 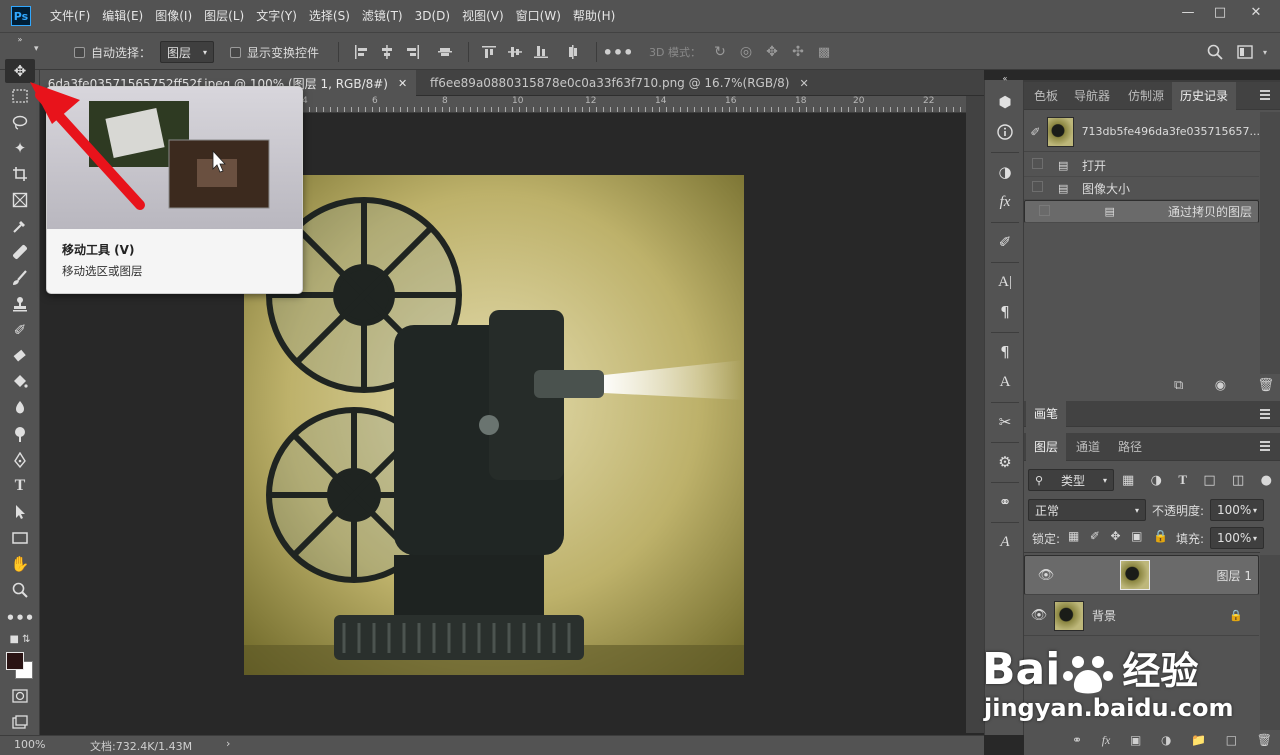 I want to click on adjustments-panel-icon: ◑, so click(x=1005, y=172).